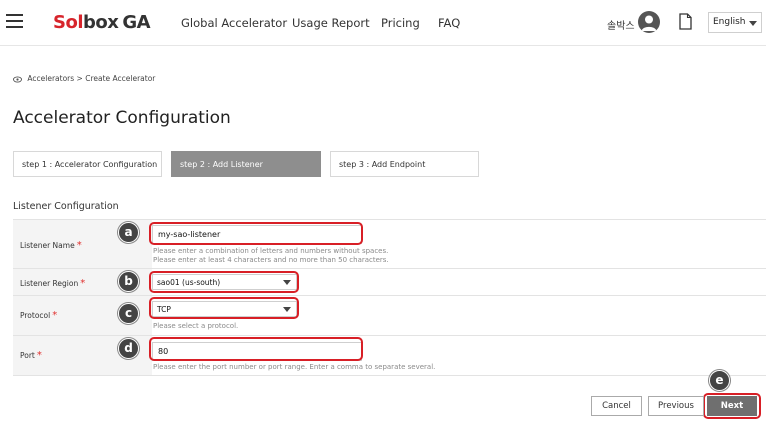  I want to click on user-name: 솔박스, so click(621, 24).